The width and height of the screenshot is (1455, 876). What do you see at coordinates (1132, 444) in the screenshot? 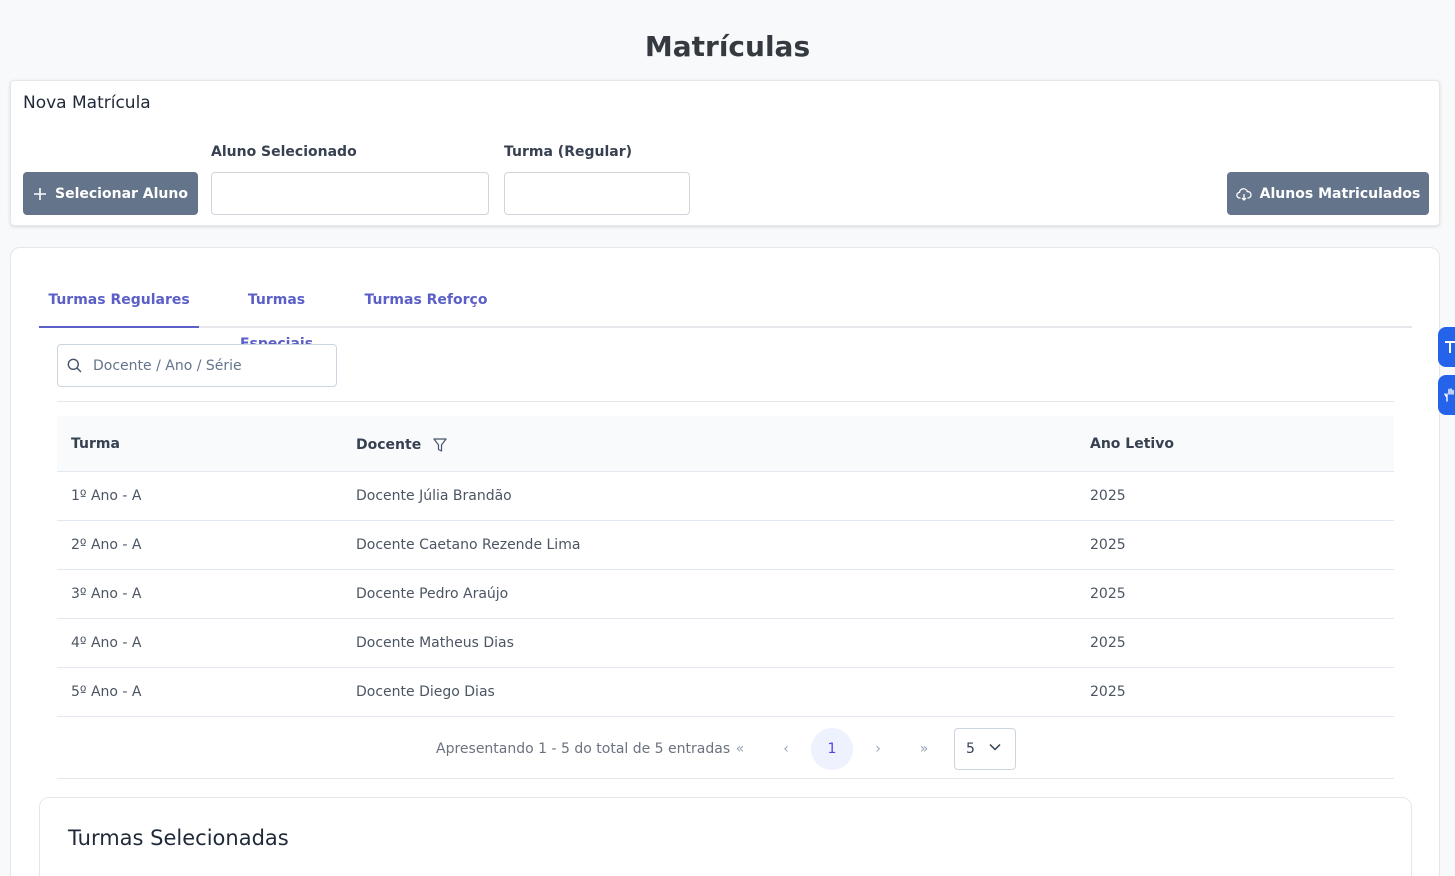
I see `header-ano-letivo: Ano Letivo` at bounding box center [1132, 444].